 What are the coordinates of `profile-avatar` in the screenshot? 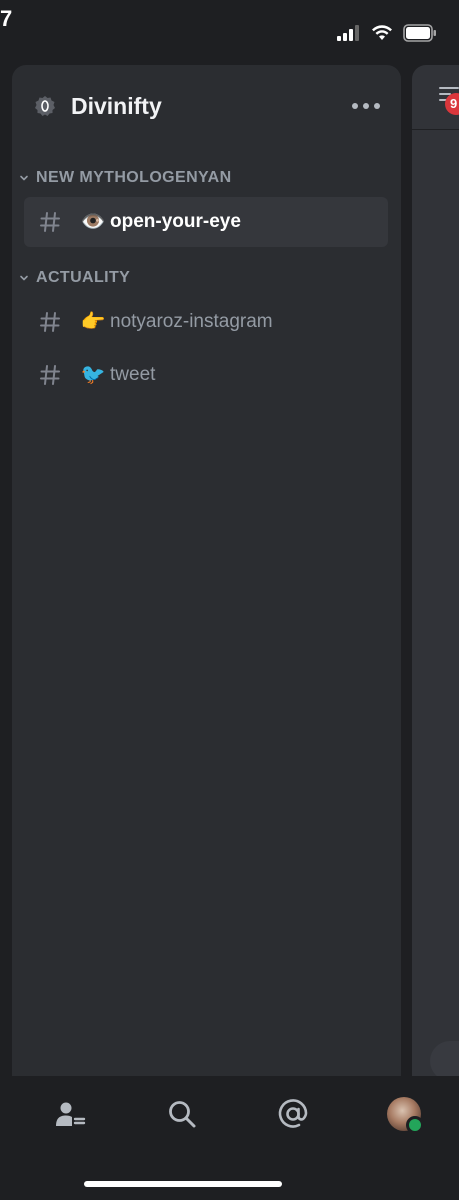 It's located at (405, 1115).